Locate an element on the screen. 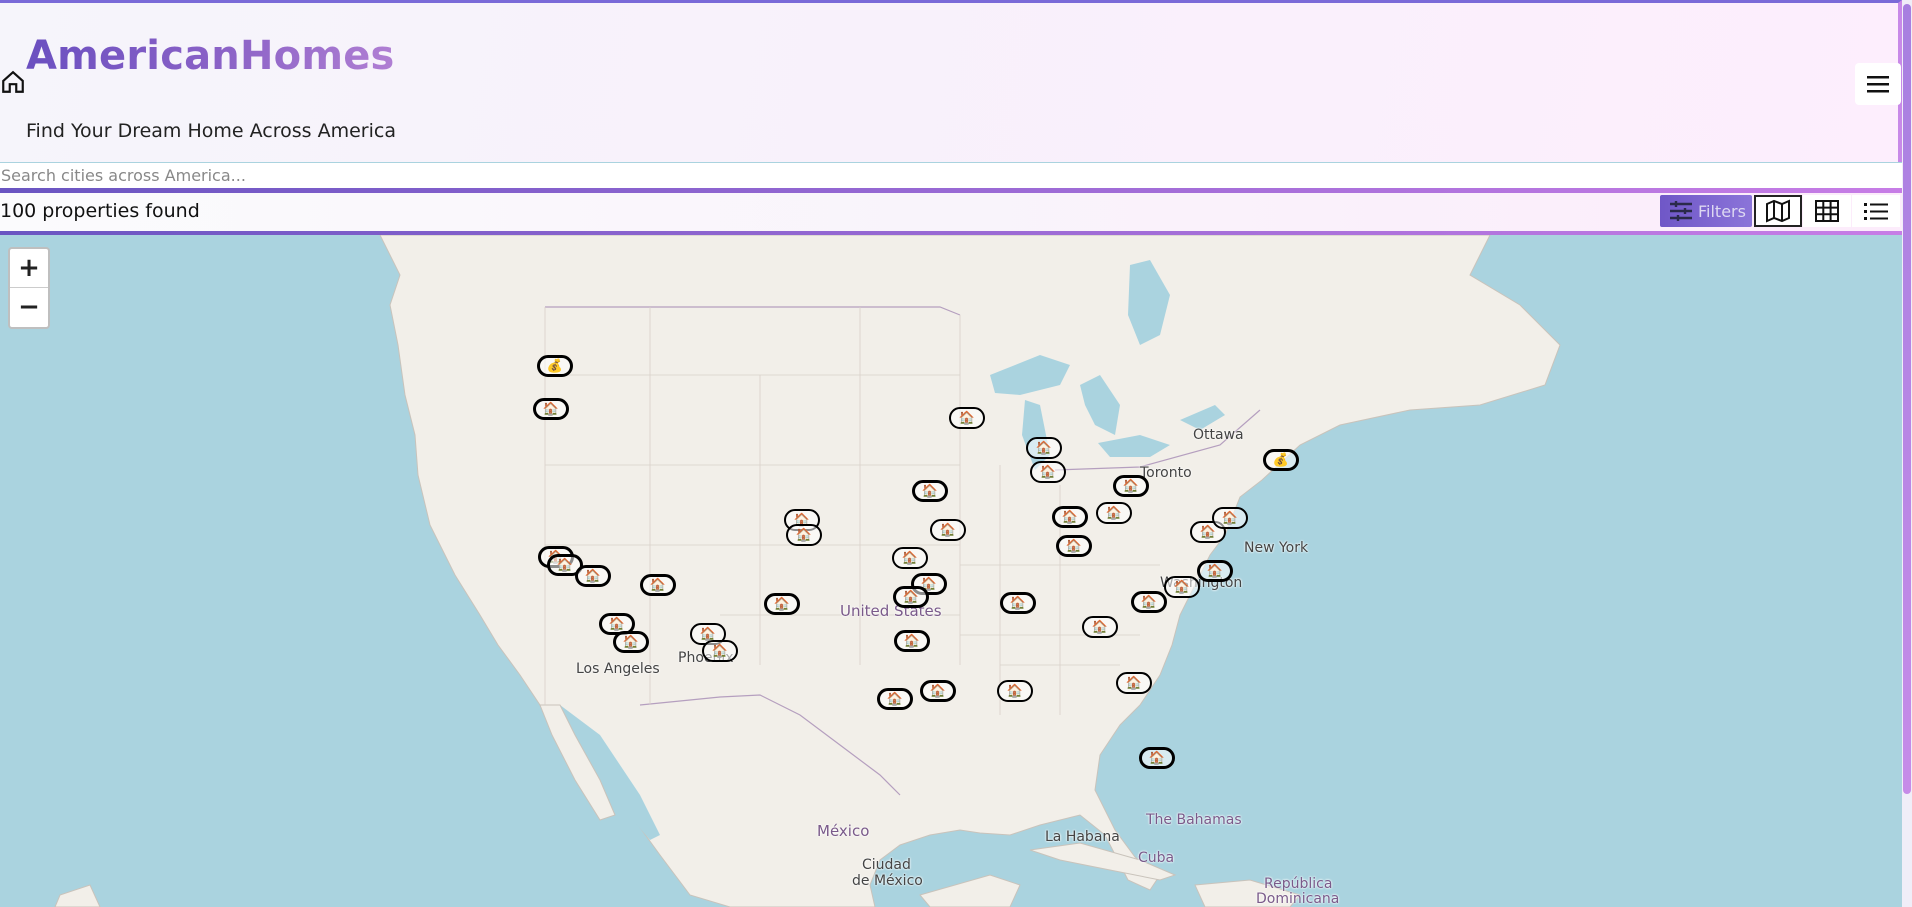 The width and height of the screenshot is (1912, 907). label-cuba: Cuba is located at coordinates (1156, 858).